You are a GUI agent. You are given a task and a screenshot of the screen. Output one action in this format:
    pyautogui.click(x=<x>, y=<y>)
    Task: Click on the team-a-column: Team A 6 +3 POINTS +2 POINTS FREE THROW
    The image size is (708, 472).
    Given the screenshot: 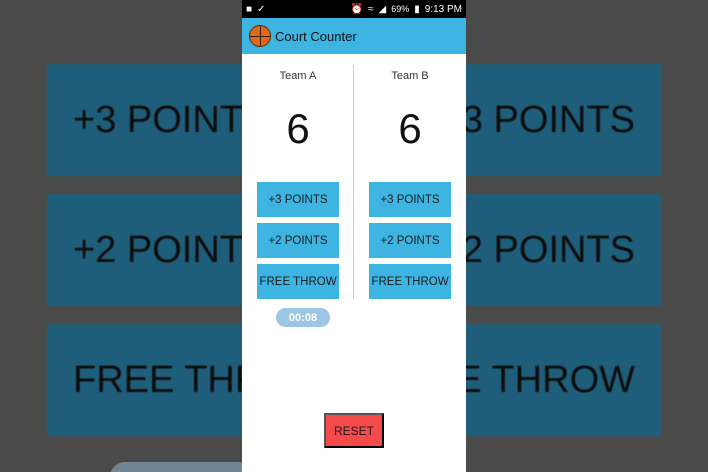 What is the action you would take?
    pyautogui.click(x=298, y=176)
    